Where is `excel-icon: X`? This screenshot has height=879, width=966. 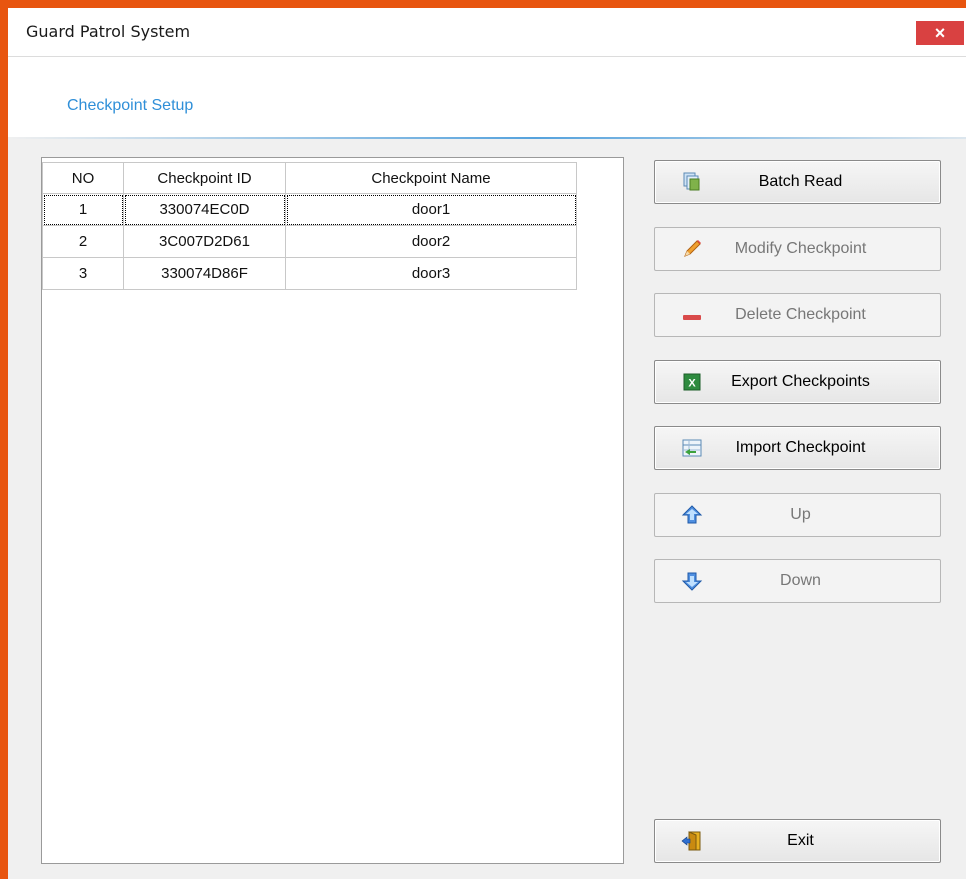
excel-icon: X is located at coordinates (692, 382).